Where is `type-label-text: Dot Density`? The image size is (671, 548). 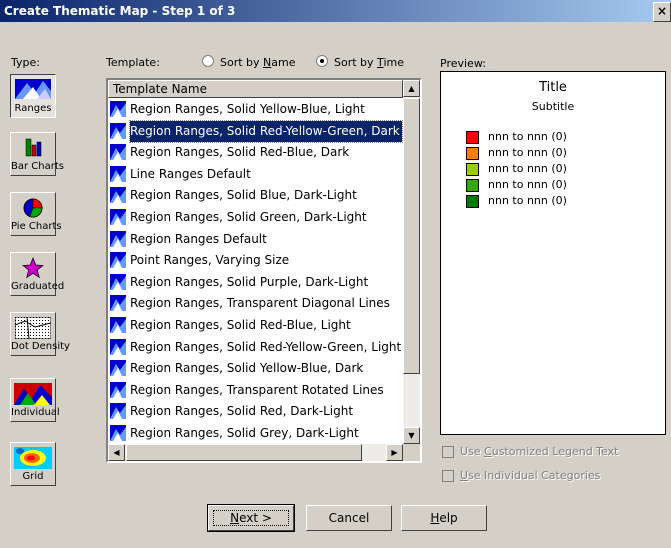
type-label-text: Dot Density is located at coordinates (40, 346).